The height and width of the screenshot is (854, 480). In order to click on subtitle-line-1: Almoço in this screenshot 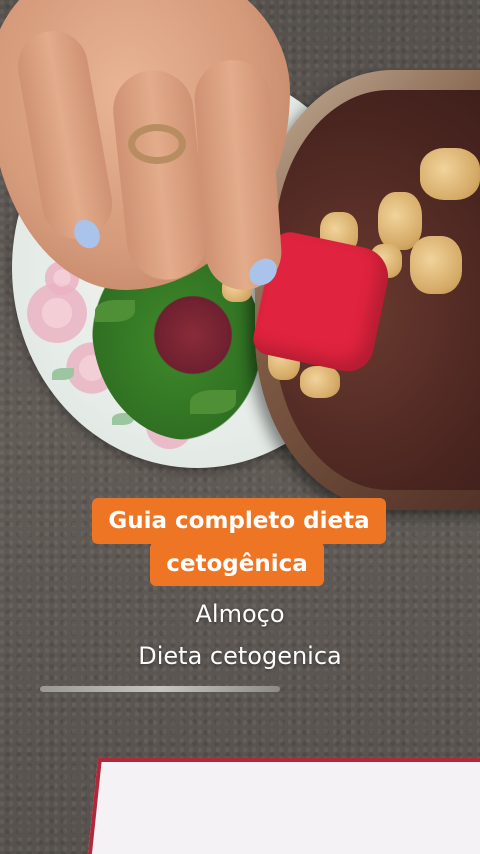, I will do `click(240, 614)`.